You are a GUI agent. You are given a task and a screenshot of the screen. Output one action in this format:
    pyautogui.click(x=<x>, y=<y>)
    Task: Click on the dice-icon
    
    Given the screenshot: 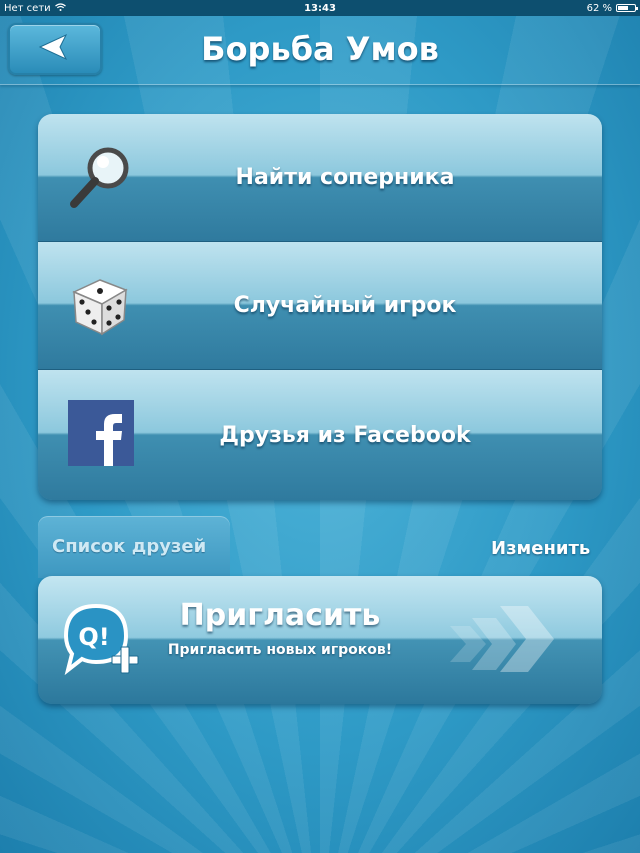 What is the action you would take?
    pyautogui.click(x=101, y=305)
    